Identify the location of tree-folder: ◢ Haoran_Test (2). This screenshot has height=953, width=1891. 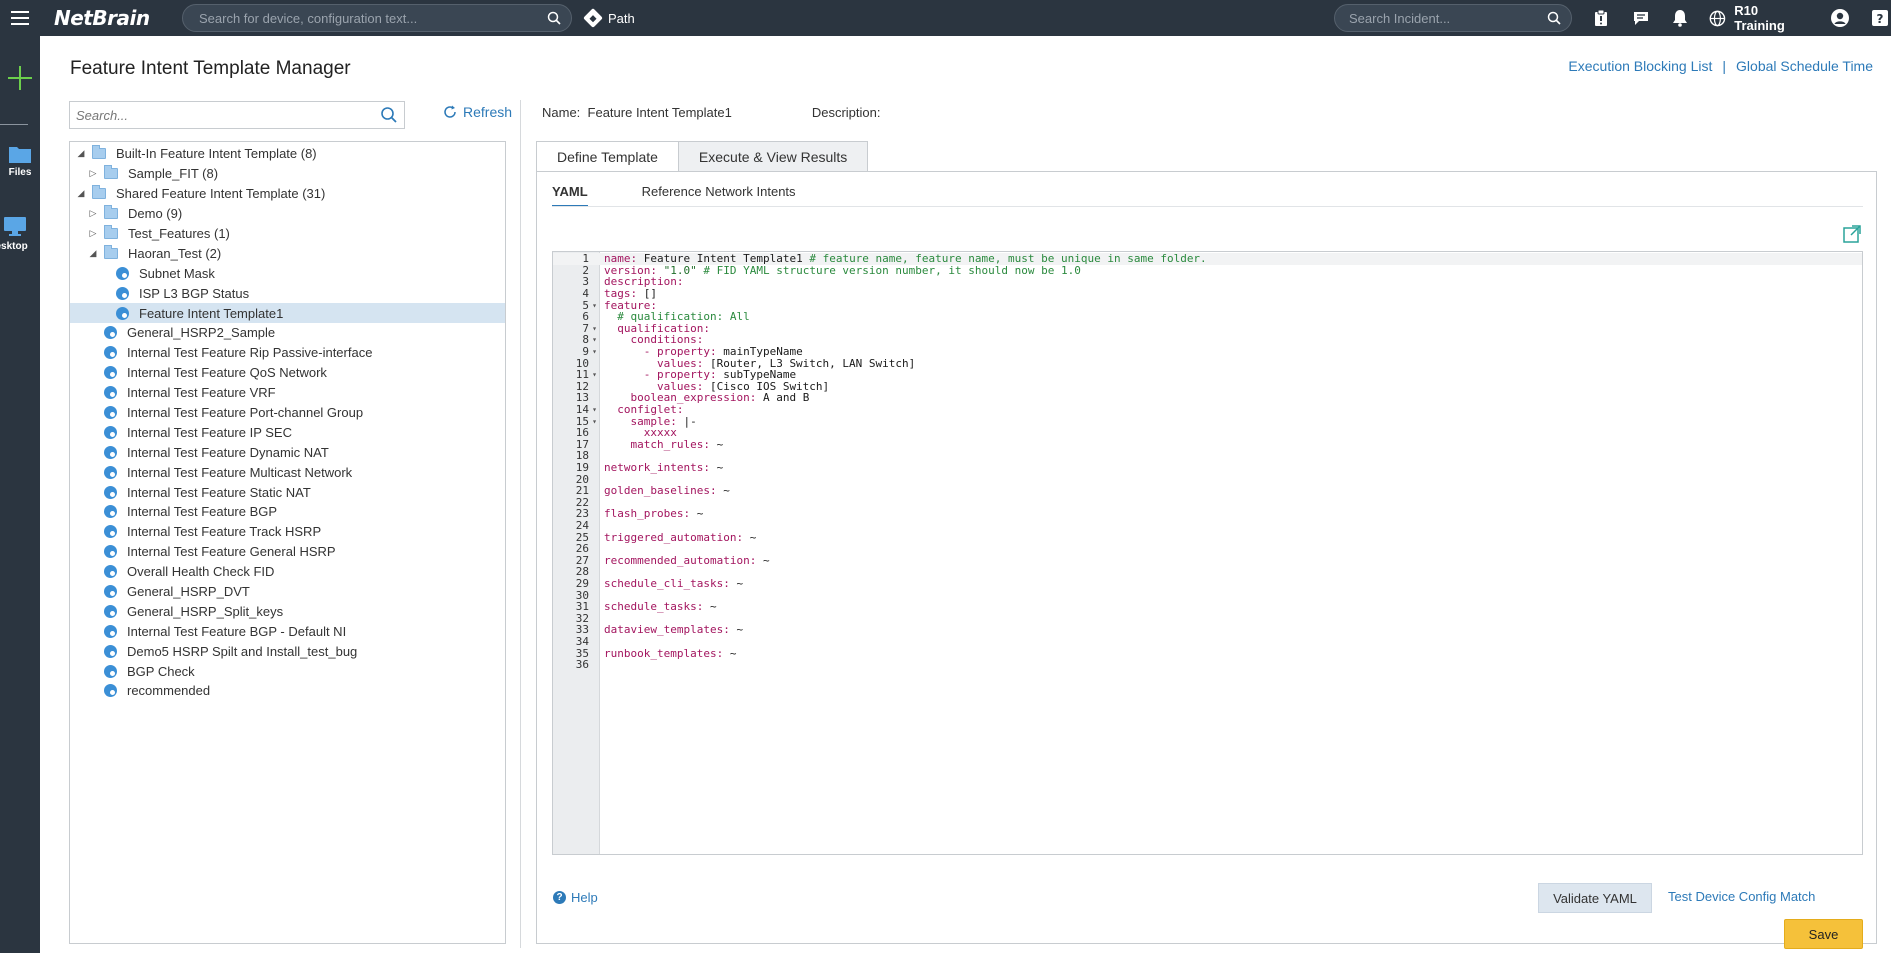
(287, 253).